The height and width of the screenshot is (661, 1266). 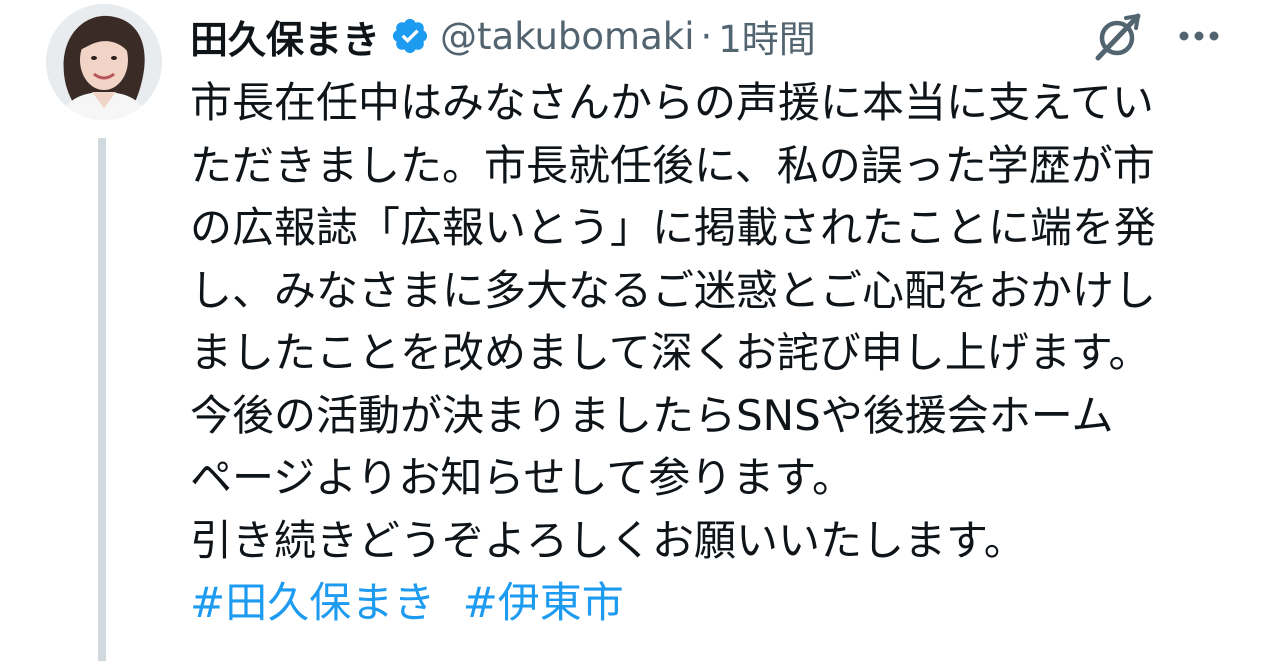 I want to click on tweet-text-line: し、みなさまに多大なるご迷惑とご心配をおかけし, so click(x=673, y=290).